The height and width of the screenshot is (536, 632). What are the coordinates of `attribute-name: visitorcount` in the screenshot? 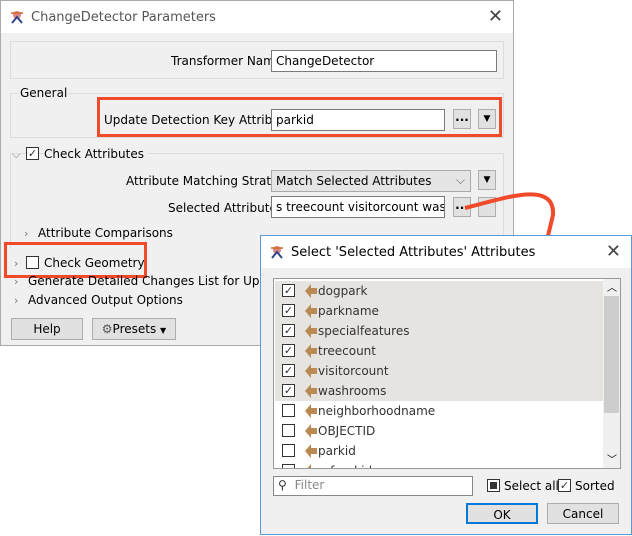 It's located at (353, 371).